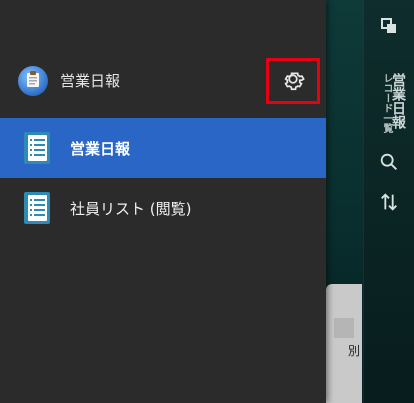 Image resolution: width=414 pixels, height=403 pixels. I want to click on search-icon, so click(389, 164).